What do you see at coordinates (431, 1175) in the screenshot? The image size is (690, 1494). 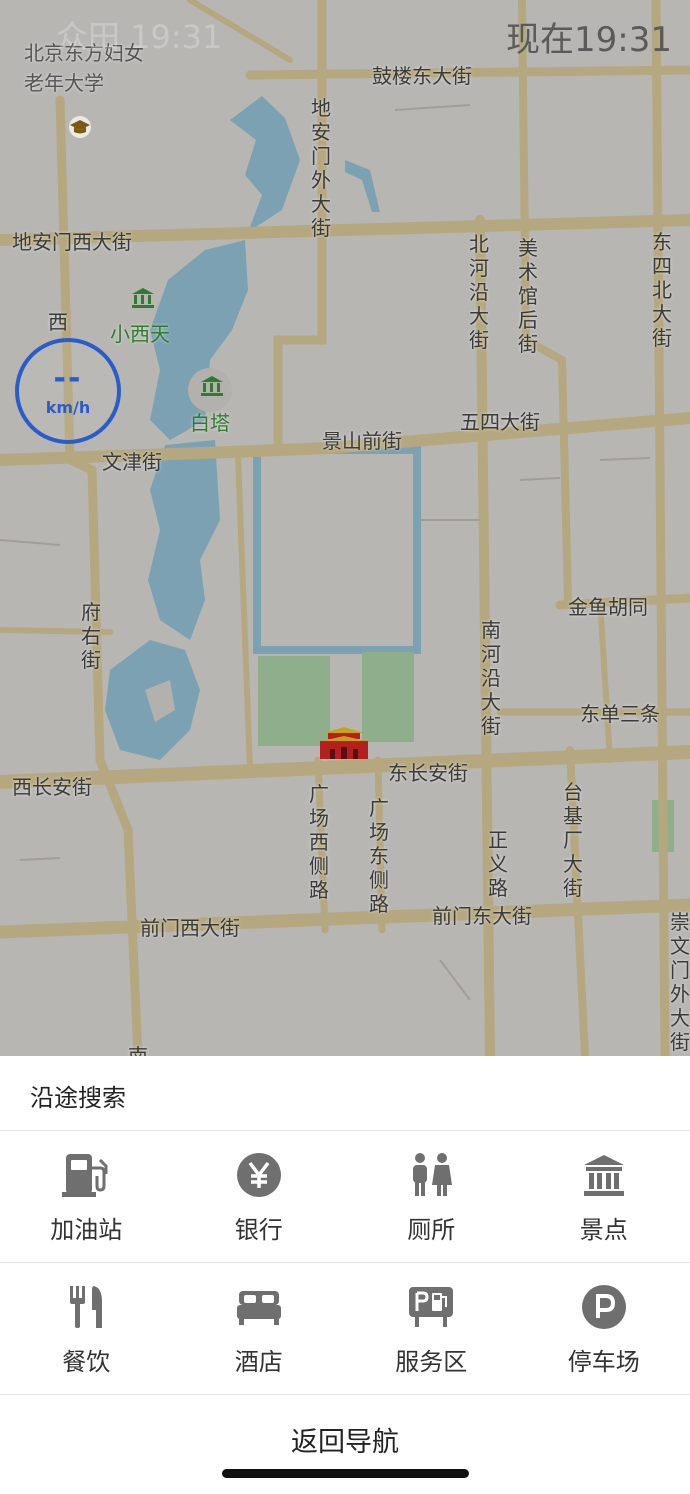 I see `toilet-icon` at bounding box center [431, 1175].